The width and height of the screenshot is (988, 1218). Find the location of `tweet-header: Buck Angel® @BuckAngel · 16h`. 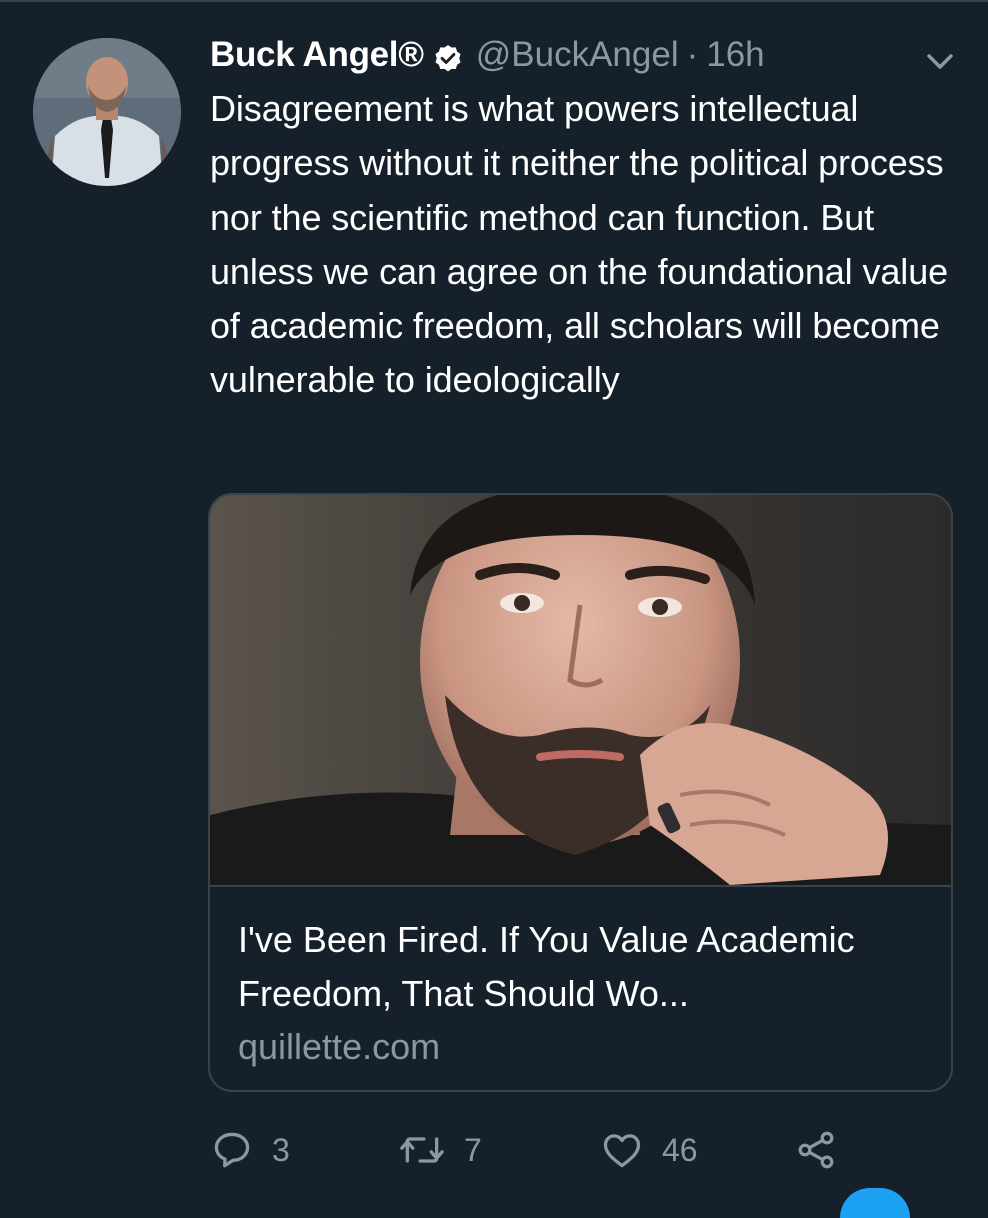

tweet-header: Buck Angel® @BuckAngel · 16h is located at coordinates (487, 55).